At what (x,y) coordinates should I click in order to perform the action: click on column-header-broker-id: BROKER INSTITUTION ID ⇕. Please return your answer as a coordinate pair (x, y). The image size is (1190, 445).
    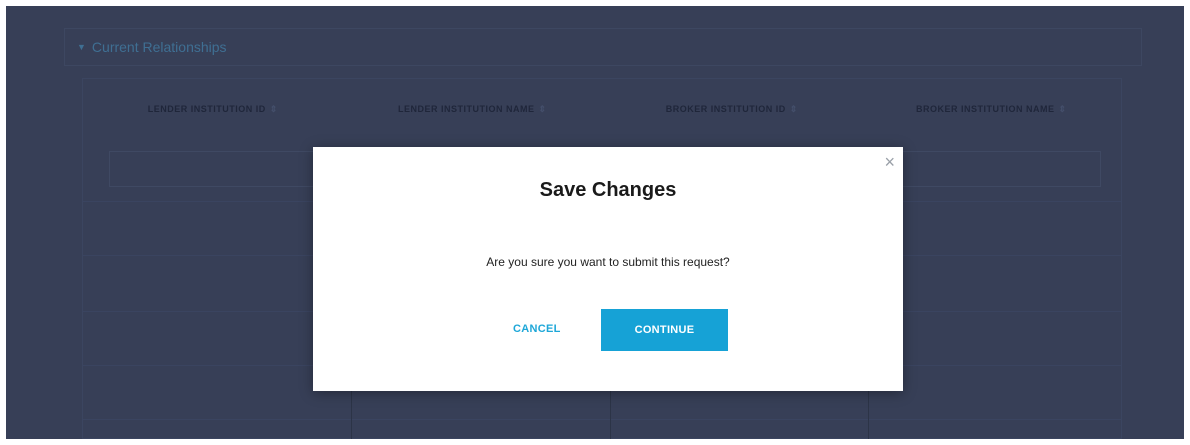
    Looking at the image, I should click on (732, 109).